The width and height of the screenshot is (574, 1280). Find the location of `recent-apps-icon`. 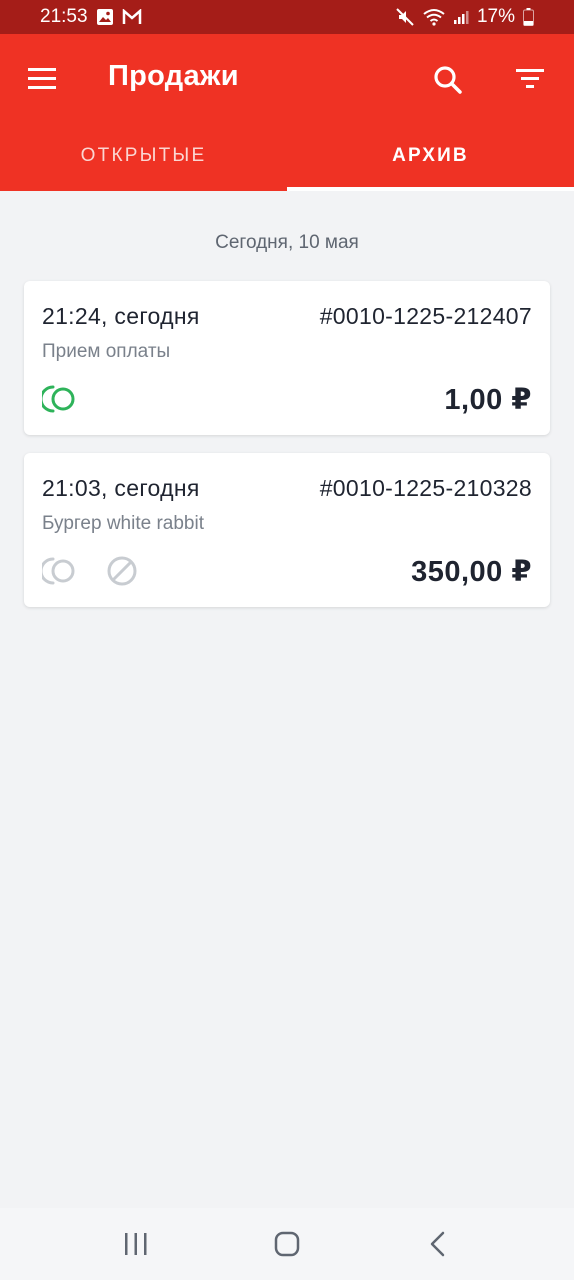

recent-apps-icon is located at coordinates (136, 1244).